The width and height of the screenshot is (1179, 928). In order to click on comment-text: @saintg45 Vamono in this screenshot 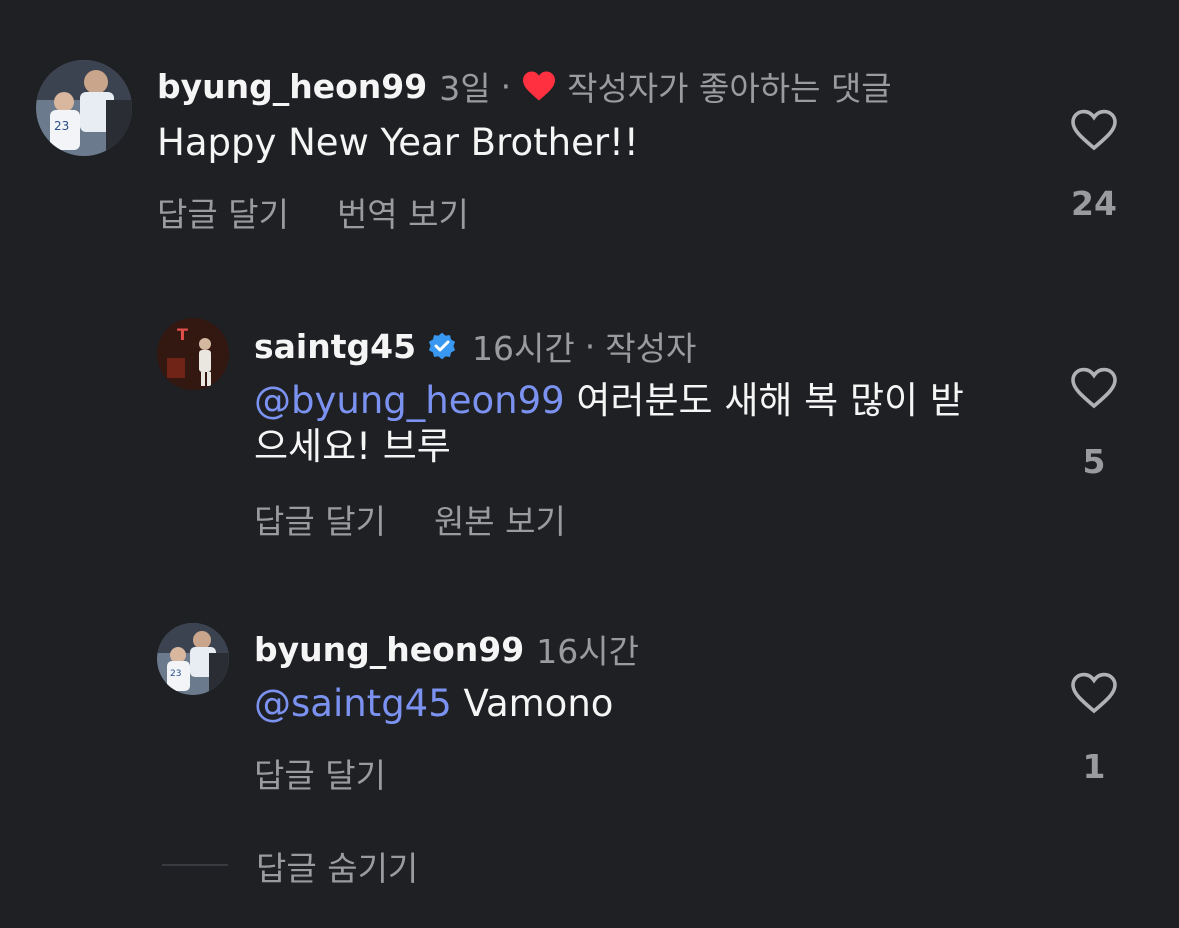, I will do `click(433, 704)`.